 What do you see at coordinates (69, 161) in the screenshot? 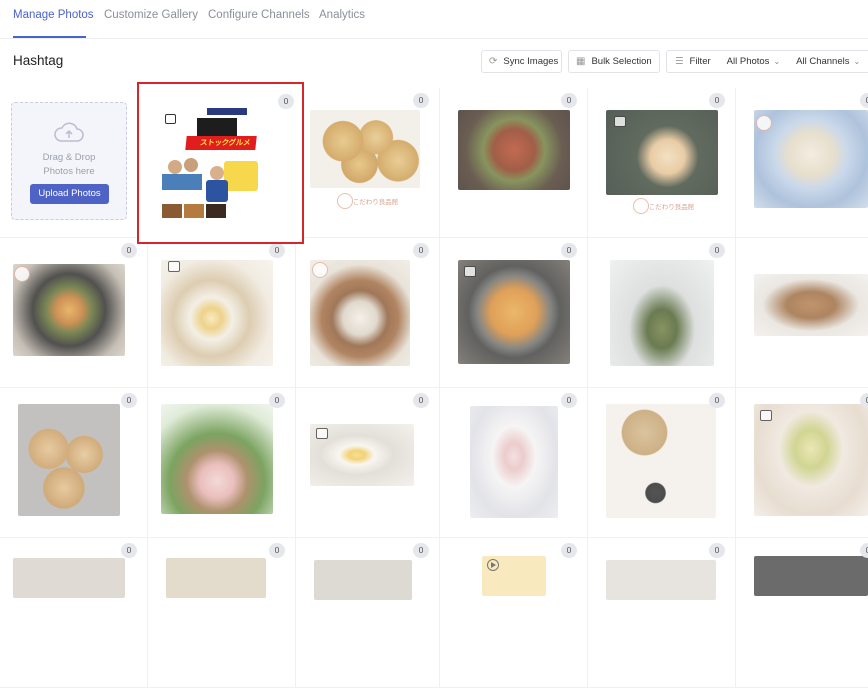
I see `upload-dropzone: Drag & Drop Photos here Upload Photos` at bounding box center [69, 161].